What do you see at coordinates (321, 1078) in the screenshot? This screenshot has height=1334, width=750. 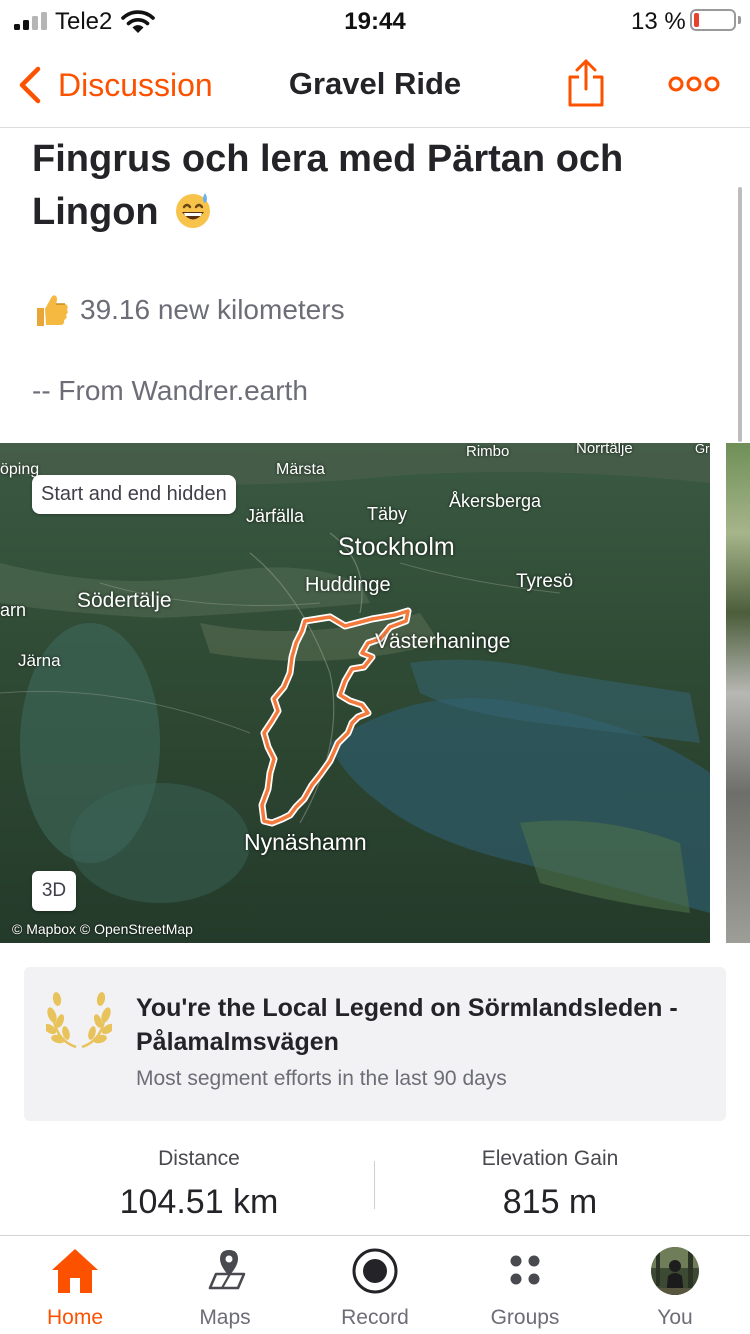 I see `local-legend-subtitle: Most segment efforts in the last 90 days` at bounding box center [321, 1078].